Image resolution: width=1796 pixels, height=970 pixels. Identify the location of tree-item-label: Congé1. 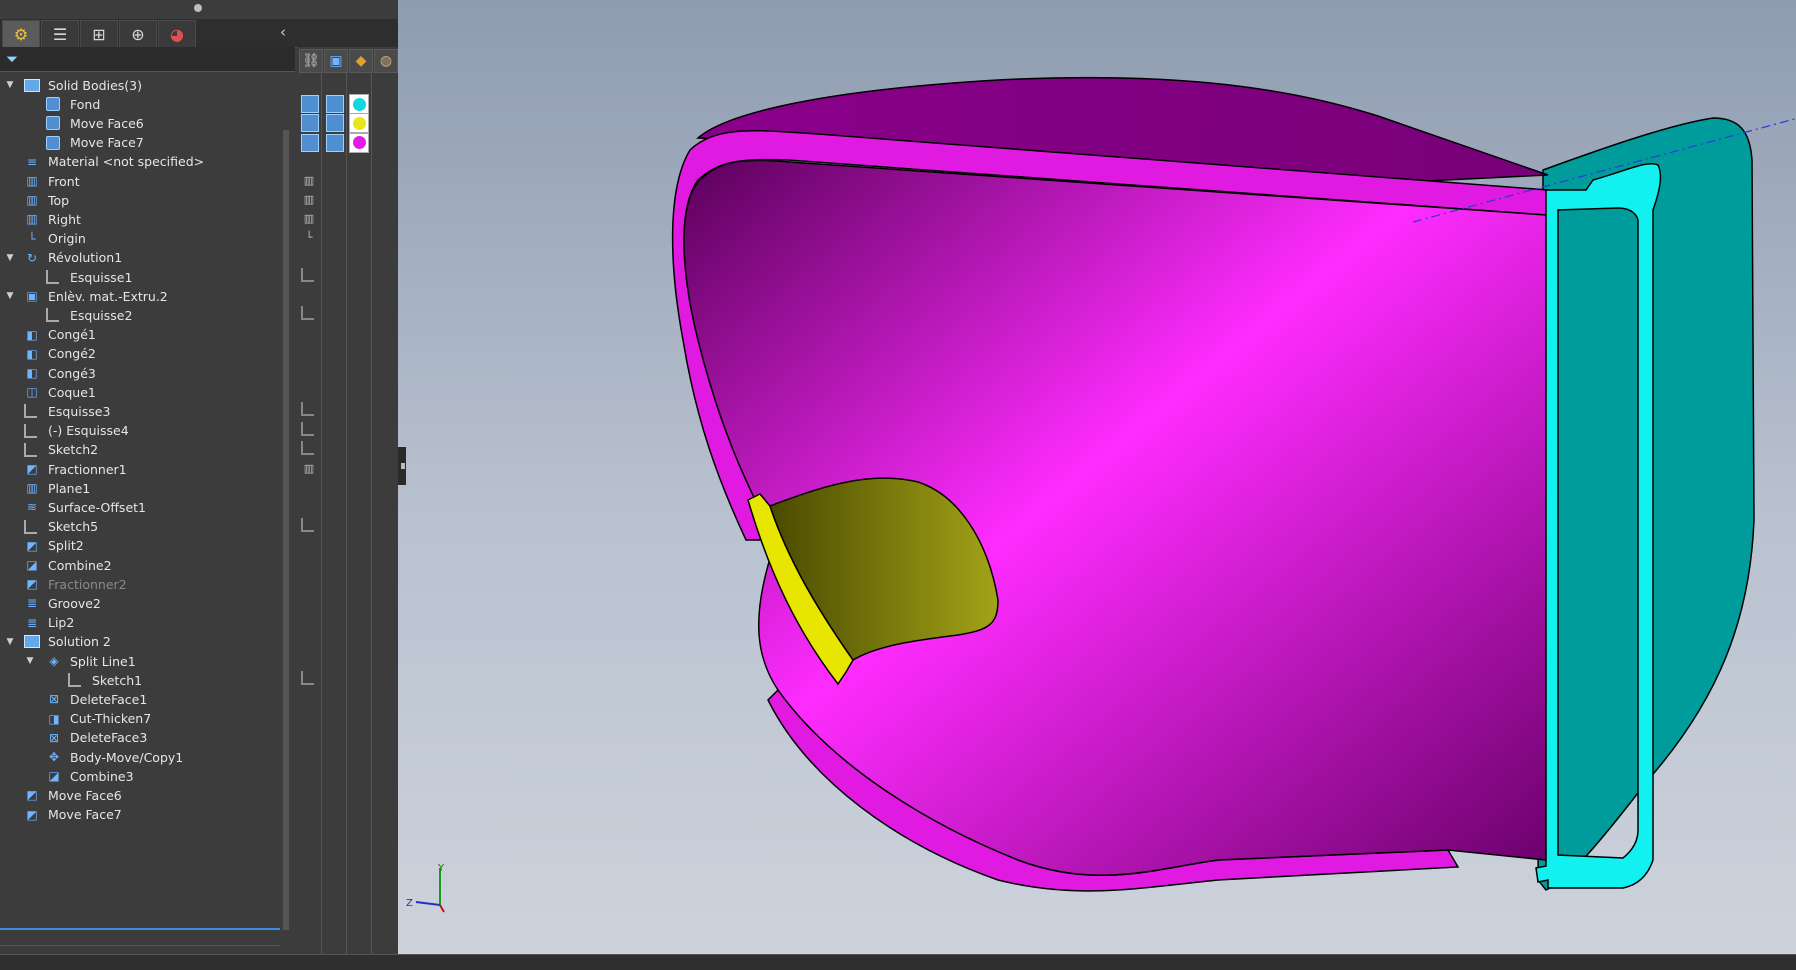
(72, 335).